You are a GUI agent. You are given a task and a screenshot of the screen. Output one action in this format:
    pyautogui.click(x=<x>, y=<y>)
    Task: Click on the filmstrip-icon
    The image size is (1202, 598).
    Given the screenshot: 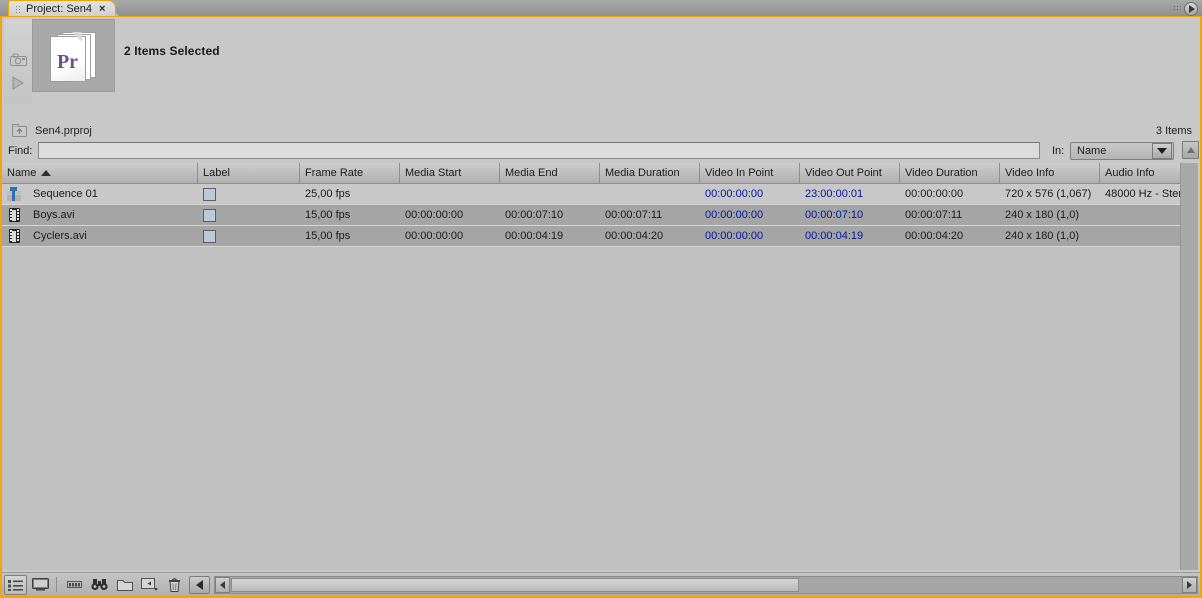 What is the action you would take?
    pyautogui.click(x=14, y=236)
    